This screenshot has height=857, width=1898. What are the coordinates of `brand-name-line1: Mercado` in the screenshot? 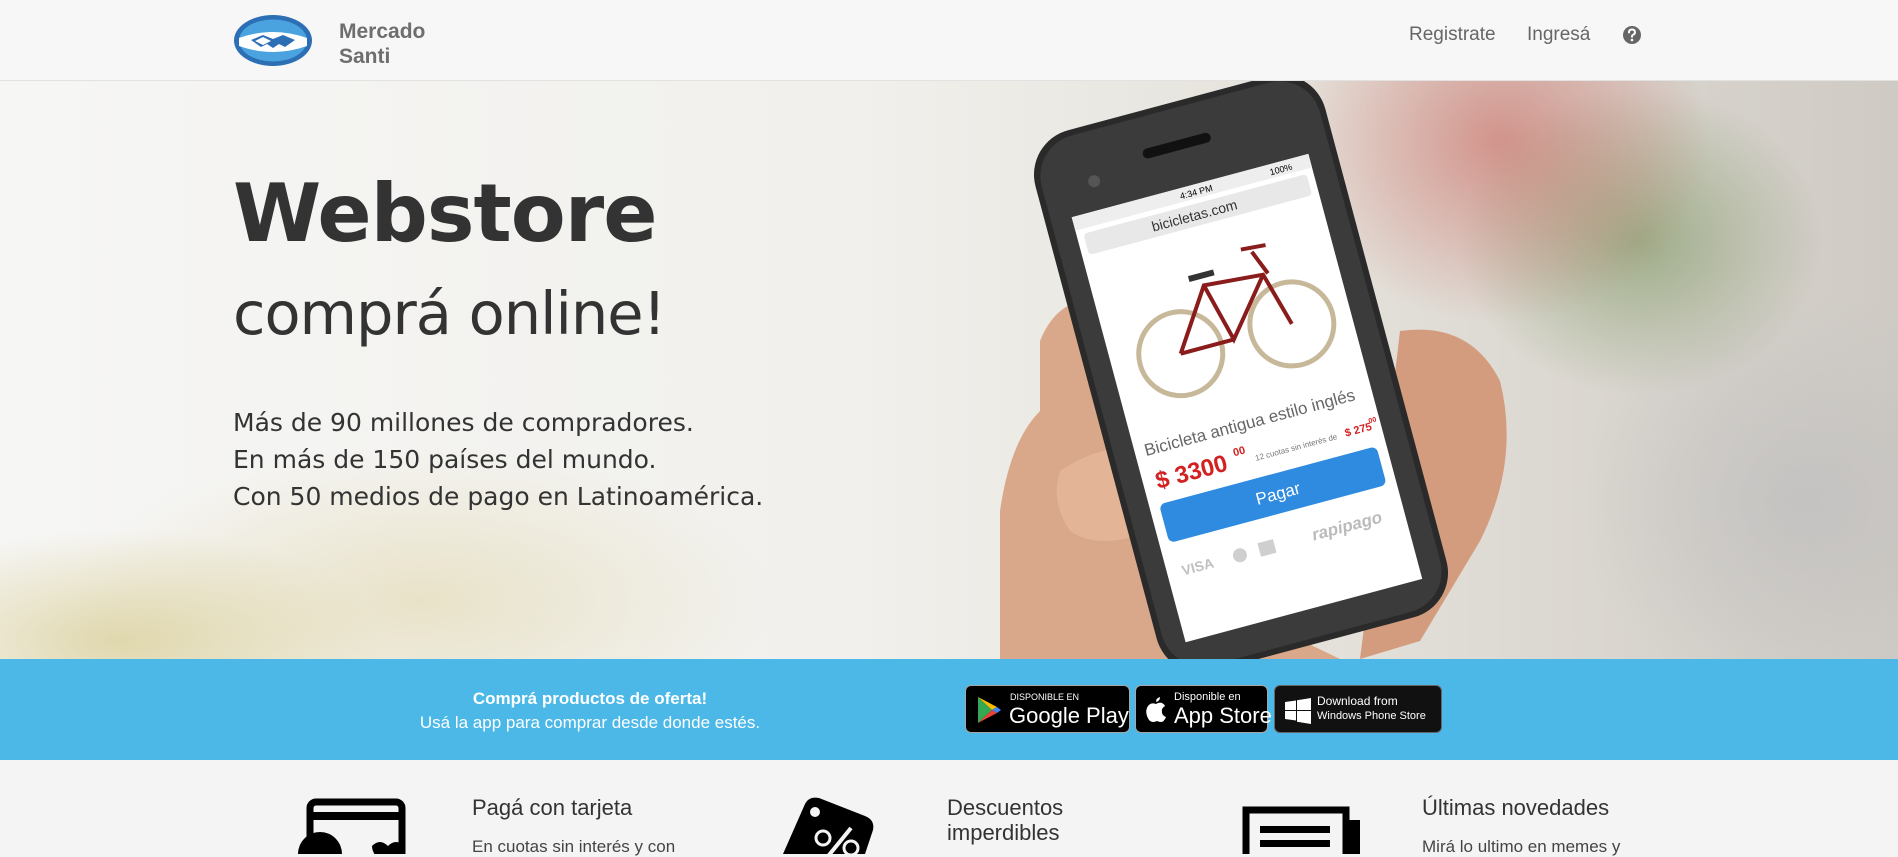 It's located at (382, 31).